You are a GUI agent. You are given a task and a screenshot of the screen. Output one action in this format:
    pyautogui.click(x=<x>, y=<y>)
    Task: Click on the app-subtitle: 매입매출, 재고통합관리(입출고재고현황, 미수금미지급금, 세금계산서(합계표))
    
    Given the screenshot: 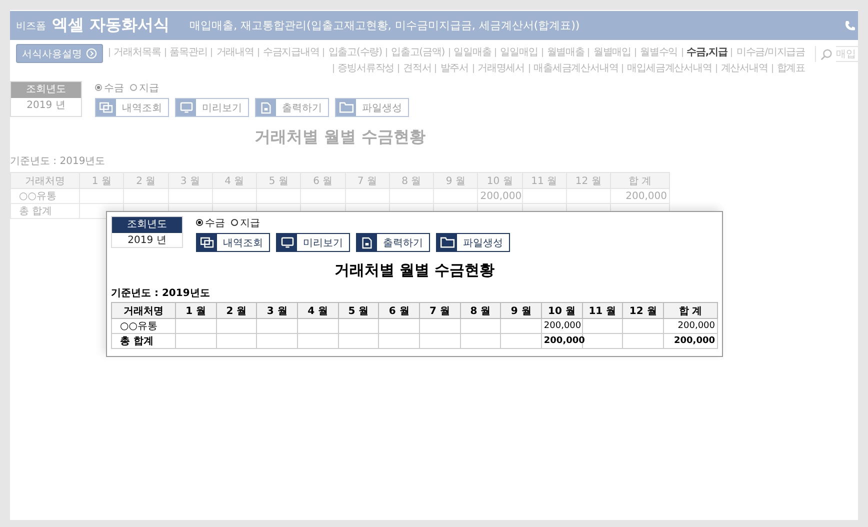 What is the action you would take?
    pyautogui.click(x=385, y=25)
    